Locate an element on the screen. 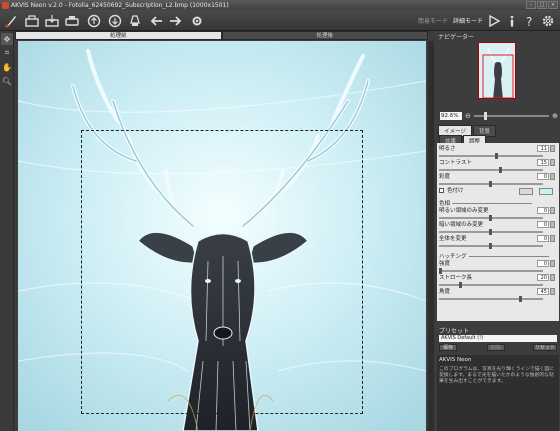 The height and width of the screenshot is (431, 560). zoom-select: 92.6% is located at coordinates (451, 115).